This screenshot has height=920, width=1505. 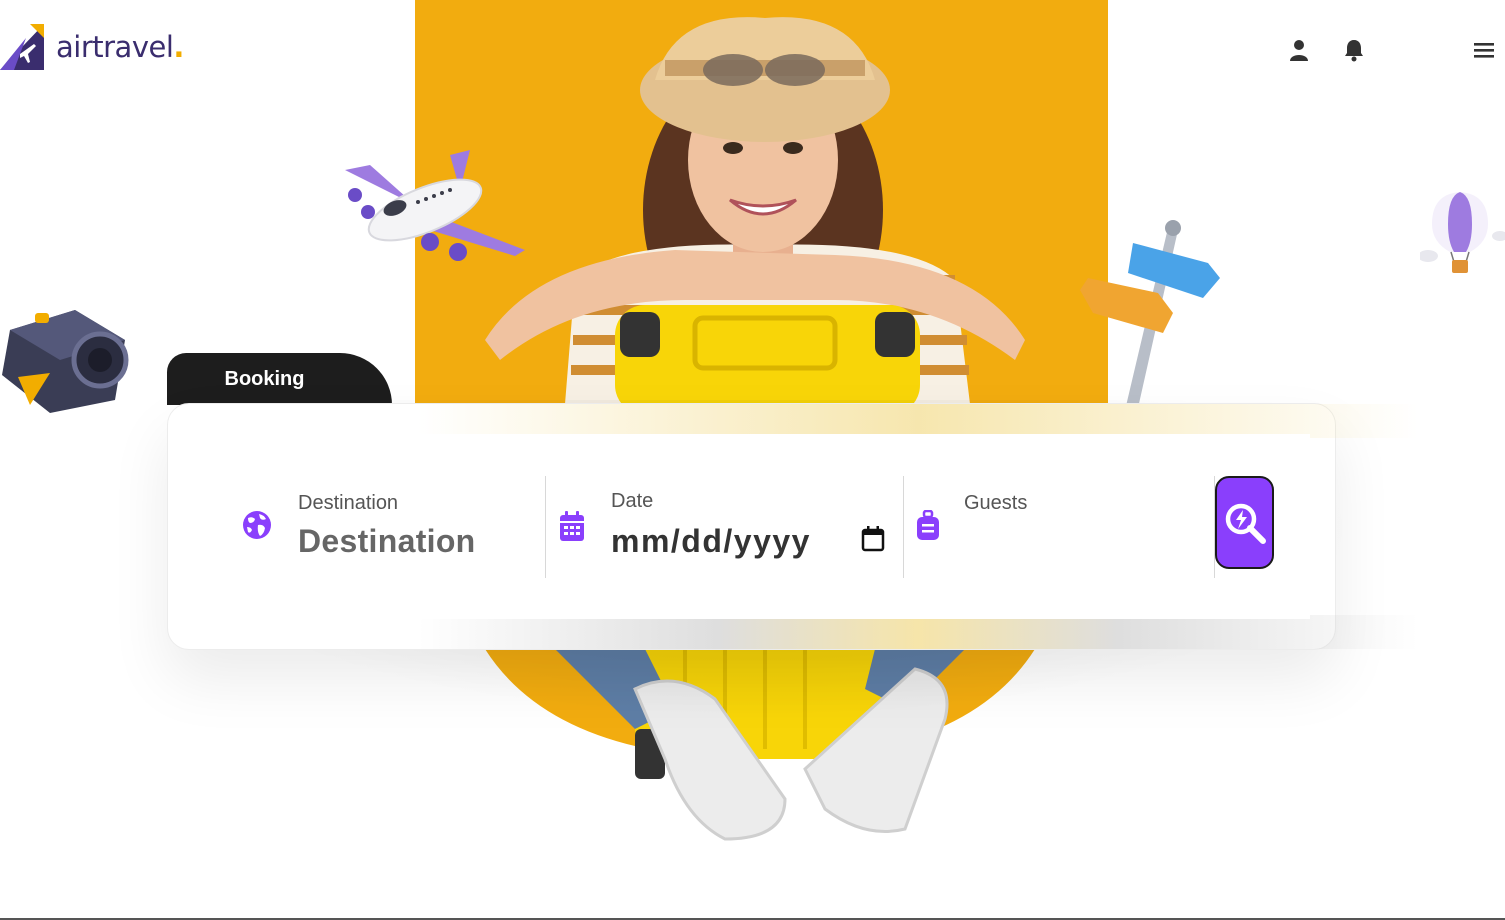 What do you see at coordinates (22, 47) in the screenshot?
I see `plane-logo-icon` at bounding box center [22, 47].